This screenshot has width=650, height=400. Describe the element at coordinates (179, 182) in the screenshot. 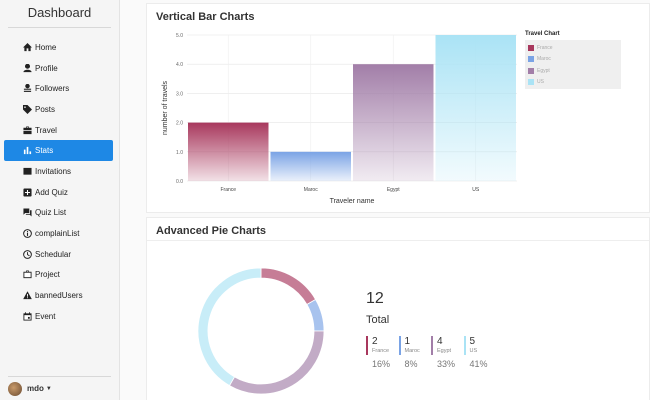

I see `y-tick-label: 0.0` at that location.